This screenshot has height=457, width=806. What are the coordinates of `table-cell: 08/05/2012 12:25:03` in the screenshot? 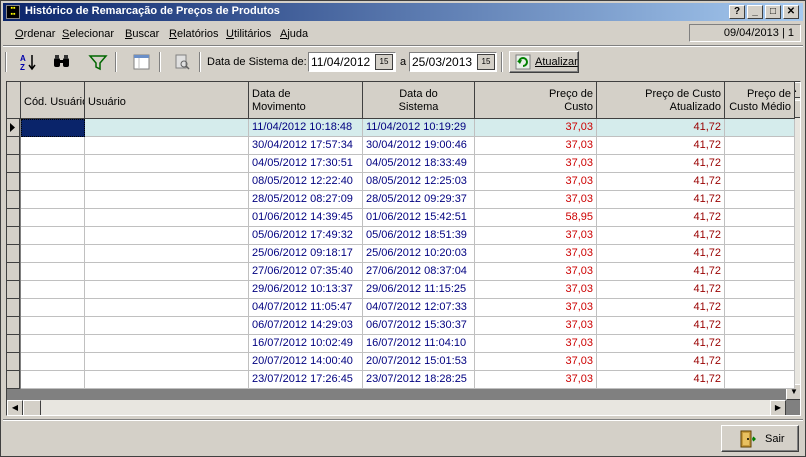 It's located at (419, 182).